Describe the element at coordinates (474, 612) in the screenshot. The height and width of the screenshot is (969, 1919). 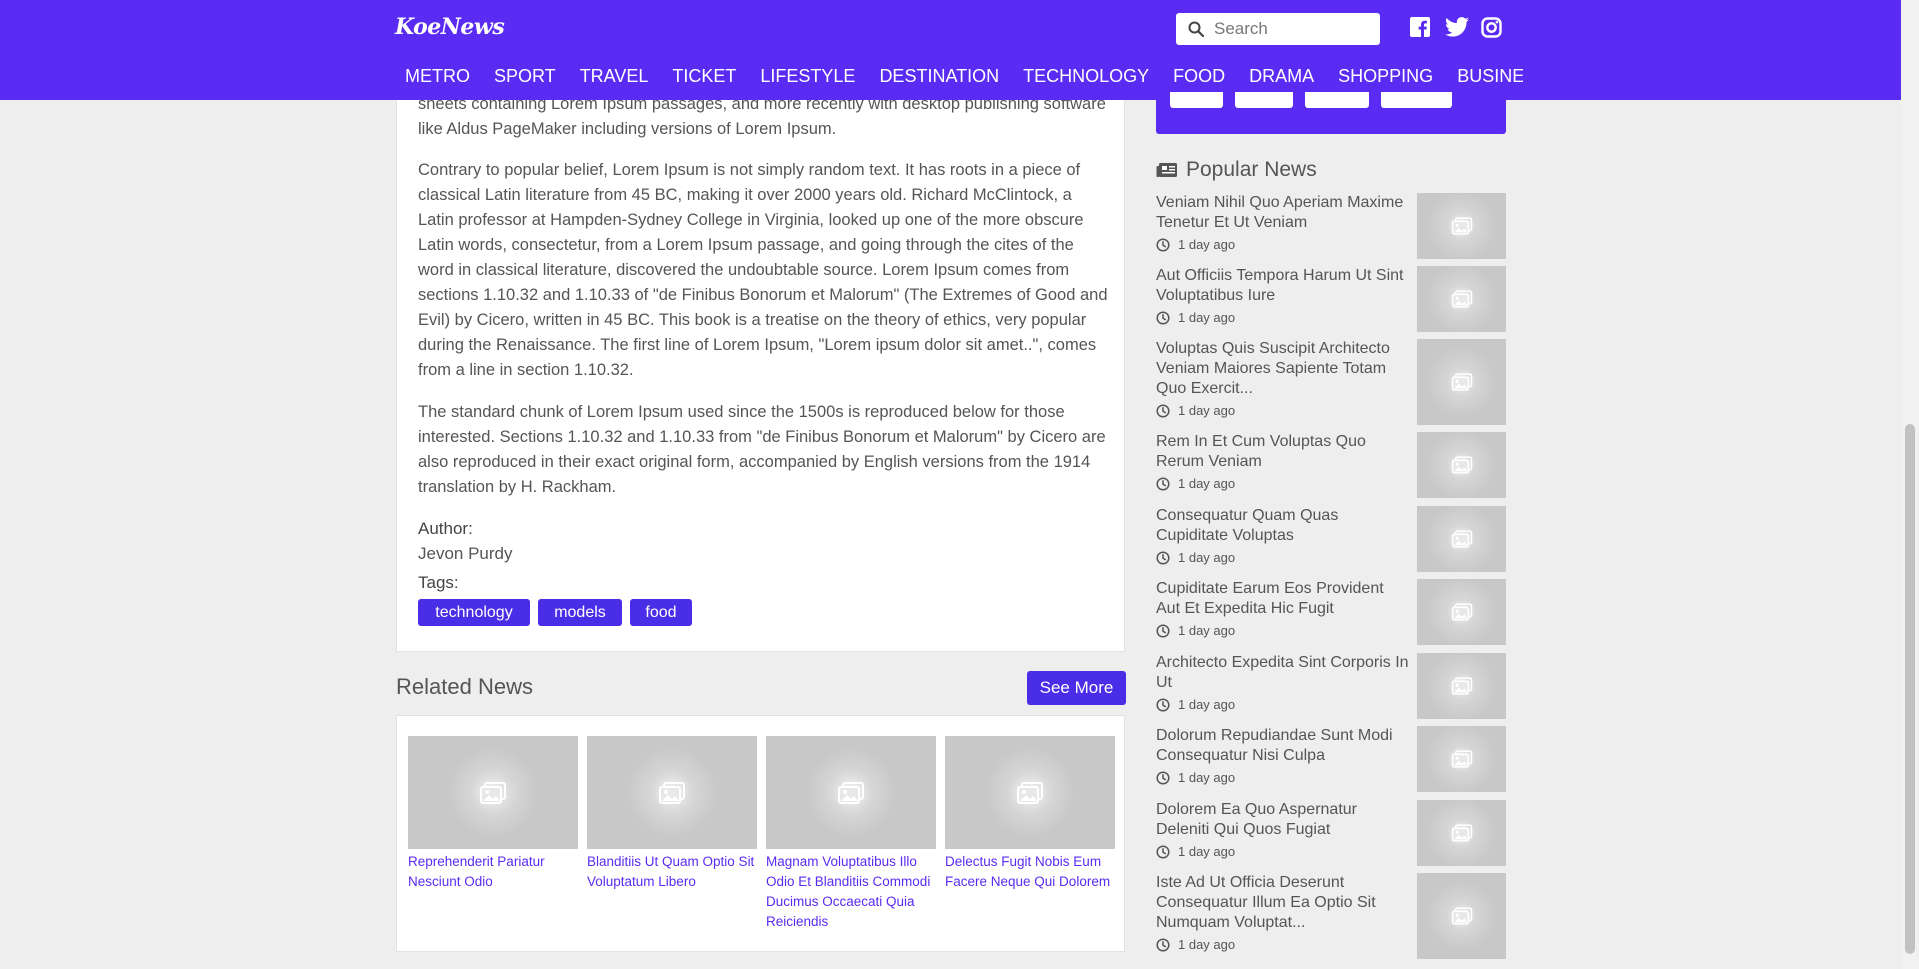
I see `tag-technology: technology` at that location.